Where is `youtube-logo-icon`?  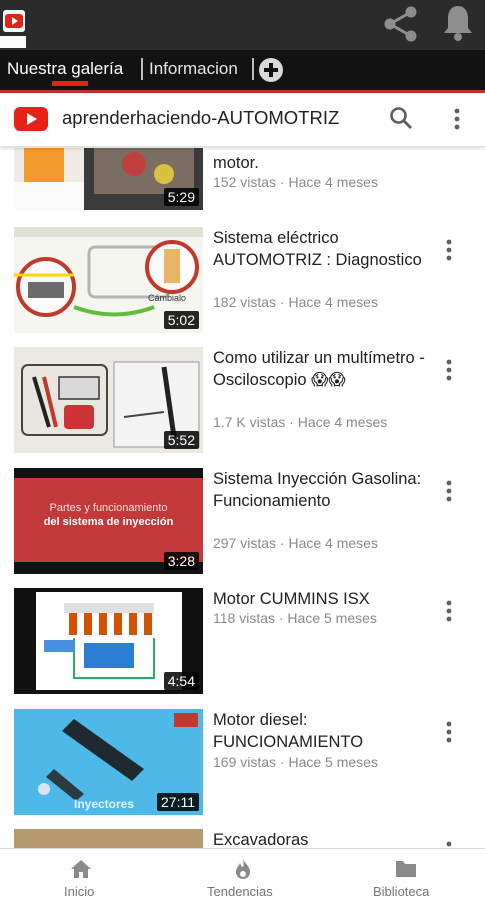
youtube-logo-icon is located at coordinates (31, 119).